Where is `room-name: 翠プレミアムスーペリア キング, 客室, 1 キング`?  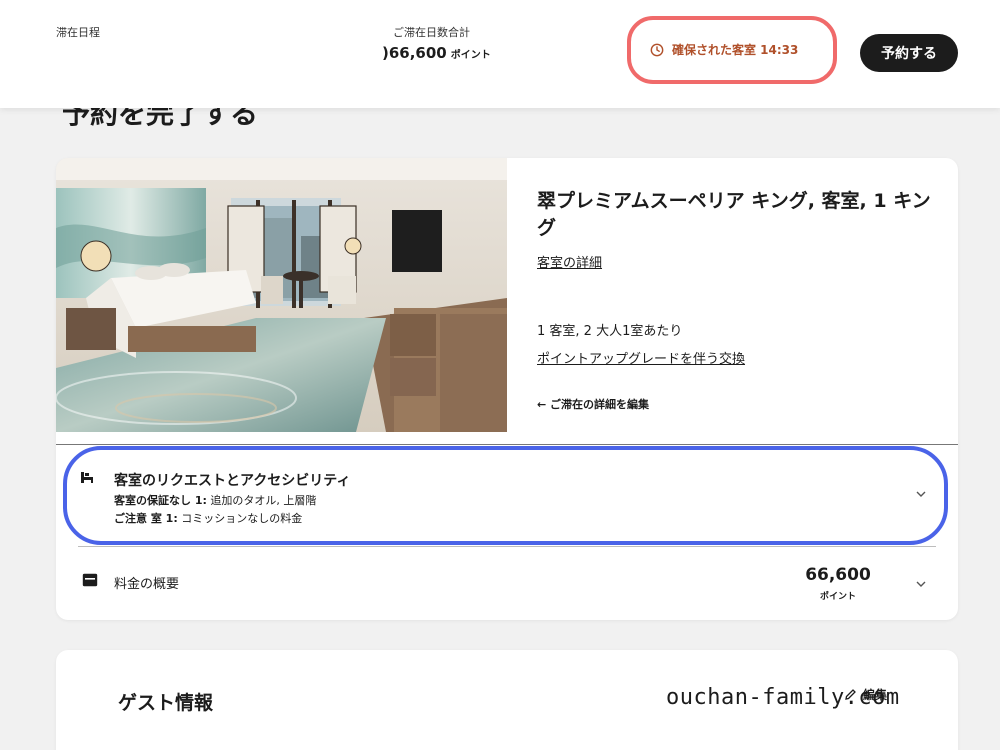 room-name: 翠プレミアムスーペリア キング, 客室, 1 キング is located at coordinates (734, 214).